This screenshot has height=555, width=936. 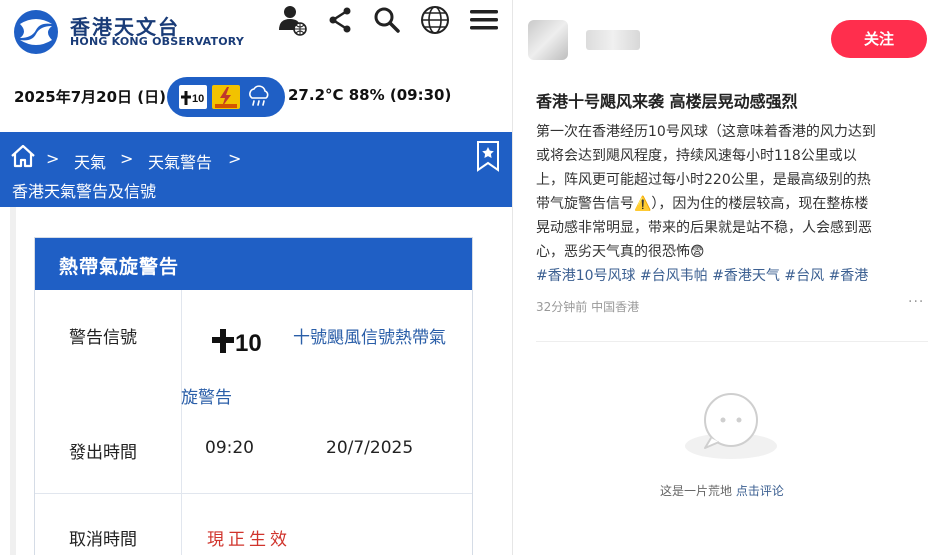 I want to click on hashtag-row: #香港10号风球 #台风韦帕 #香港天气 #台风 #香港, so click(x=731, y=276).